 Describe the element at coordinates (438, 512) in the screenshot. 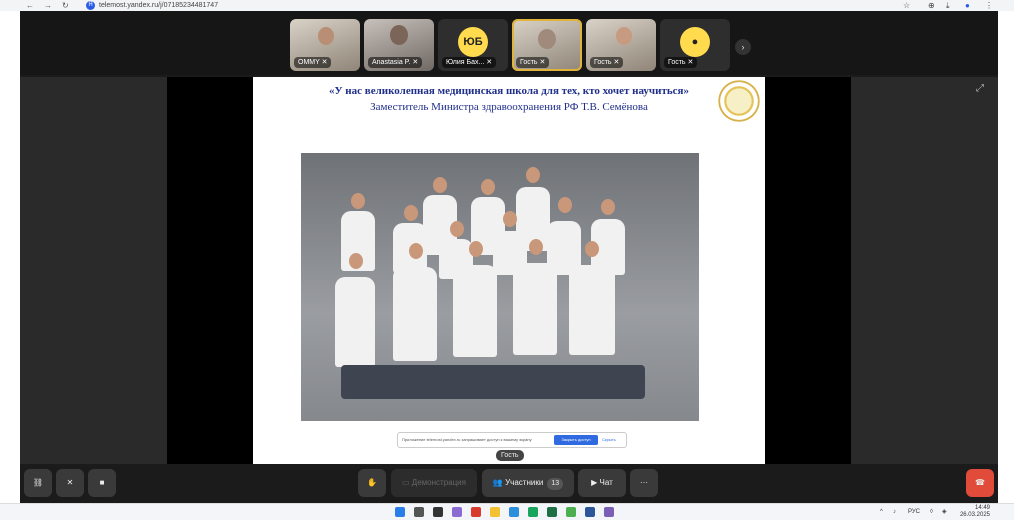

I see `taskview-icon` at that location.